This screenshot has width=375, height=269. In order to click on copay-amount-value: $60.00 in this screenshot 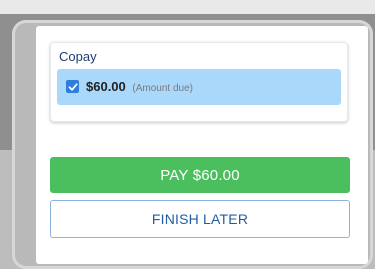, I will do `click(106, 86)`.